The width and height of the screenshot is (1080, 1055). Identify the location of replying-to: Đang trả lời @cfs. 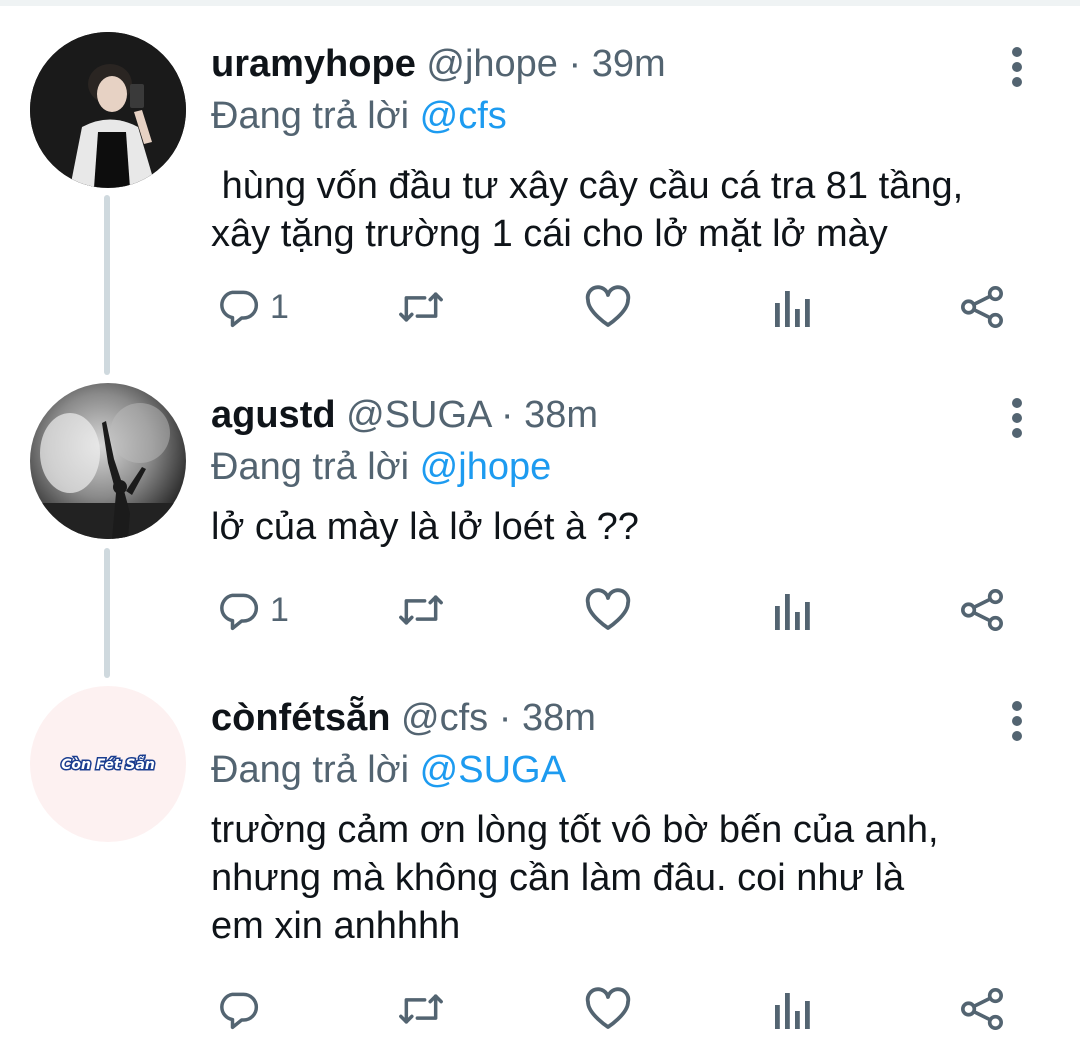
(359, 116).